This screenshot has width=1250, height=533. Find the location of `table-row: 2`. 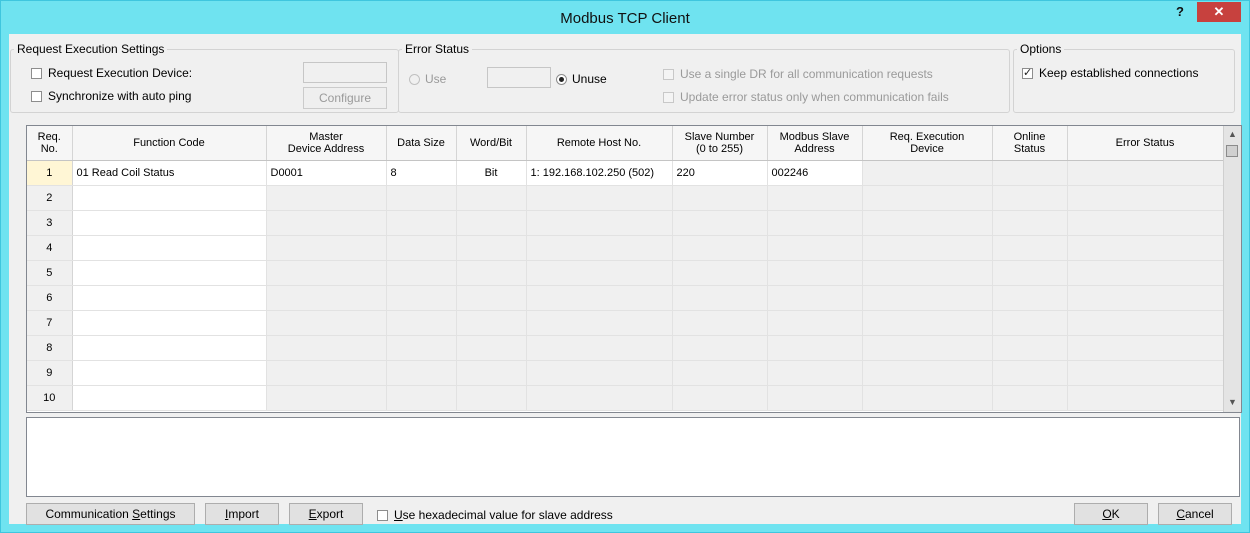

table-row: 2 is located at coordinates (625, 198).